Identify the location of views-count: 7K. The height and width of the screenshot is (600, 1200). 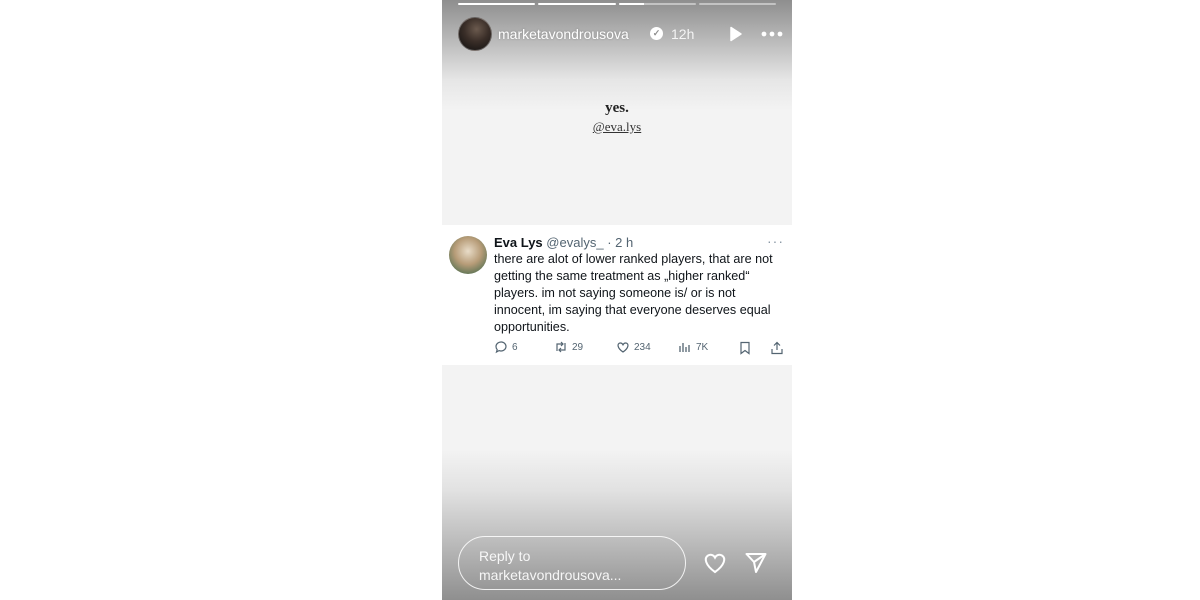
(702, 347).